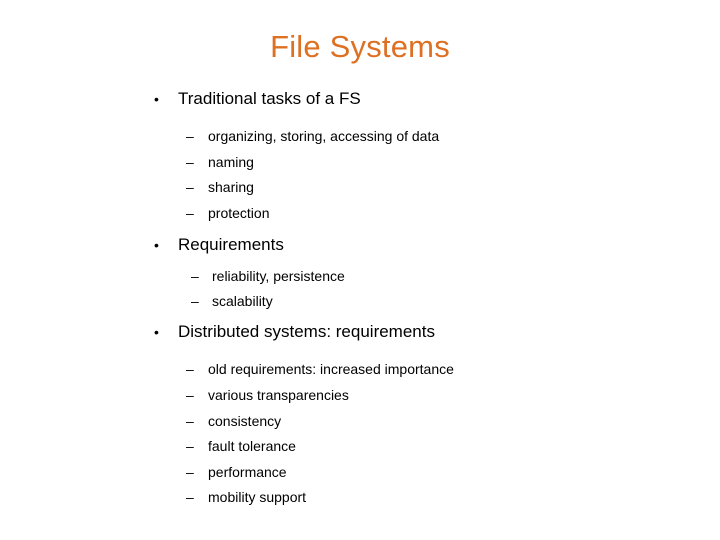 The width and height of the screenshot is (720, 540). What do you see at coordinates (231, 161) in the screenshot?
I see `sub-bullet-1-2-label: naming` at bounding box center [231, 161].